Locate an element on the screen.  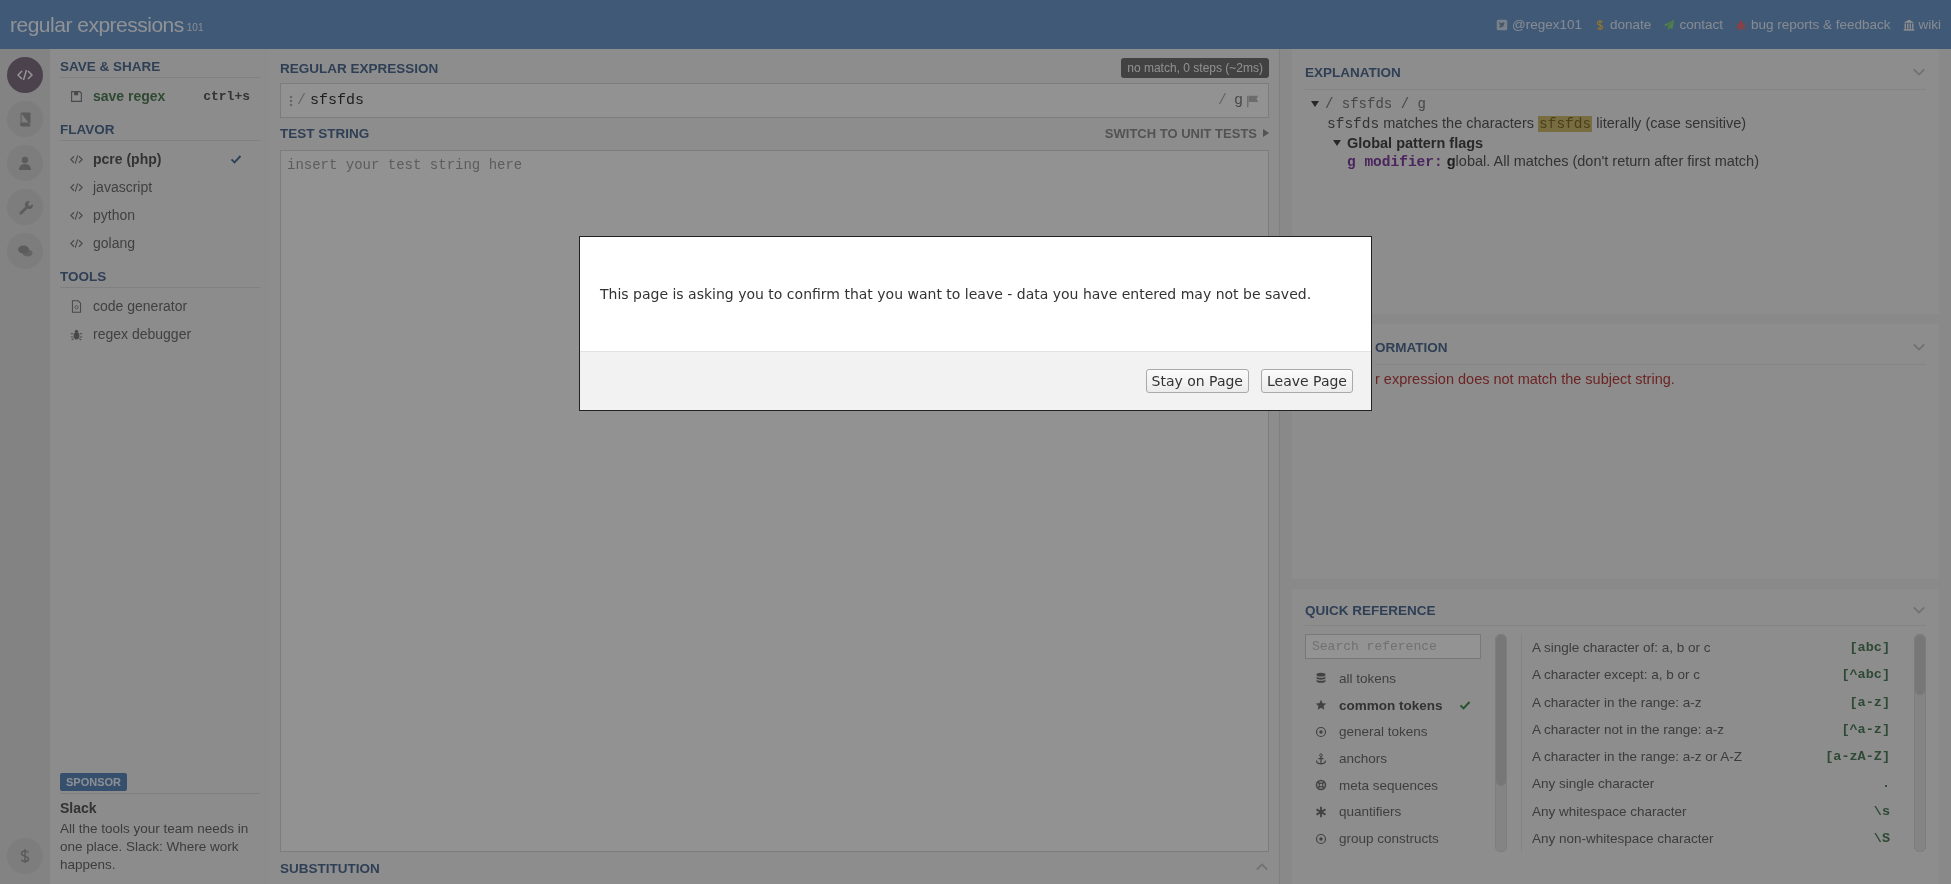
match-status: no match, 0 steps (~2ms) is located at coordinates (1195, 68).